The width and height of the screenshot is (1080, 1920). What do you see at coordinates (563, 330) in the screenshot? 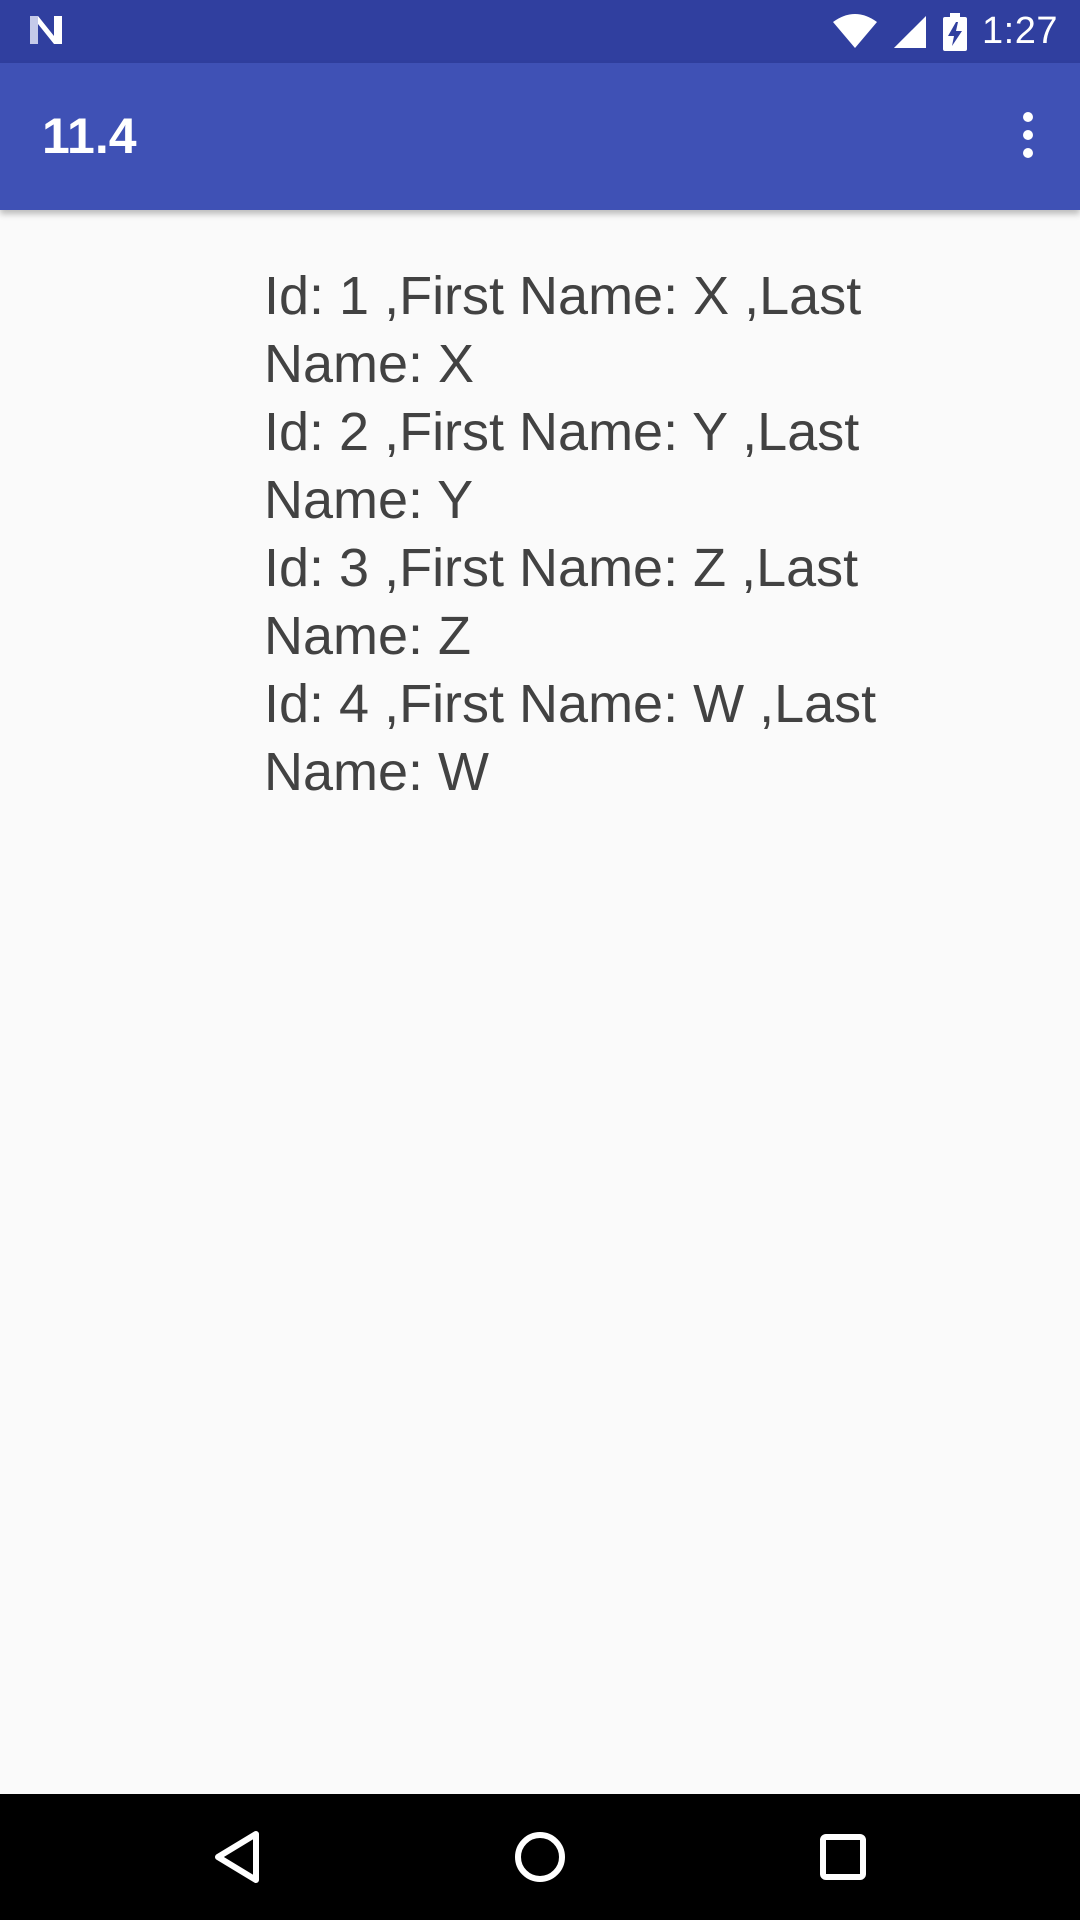
I see `record-line: Id: 1 ,First Name: X ,Last Name: X` at bounding box center [563, 330].